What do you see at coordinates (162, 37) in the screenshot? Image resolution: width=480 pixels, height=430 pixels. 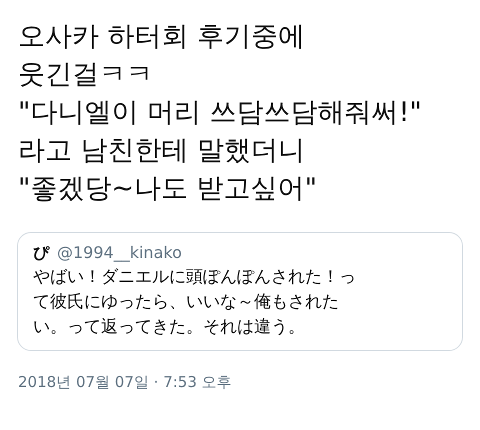 I see `tweet-text-line: 오사카 하터회 후기중에` at bounding box center [162, 37].